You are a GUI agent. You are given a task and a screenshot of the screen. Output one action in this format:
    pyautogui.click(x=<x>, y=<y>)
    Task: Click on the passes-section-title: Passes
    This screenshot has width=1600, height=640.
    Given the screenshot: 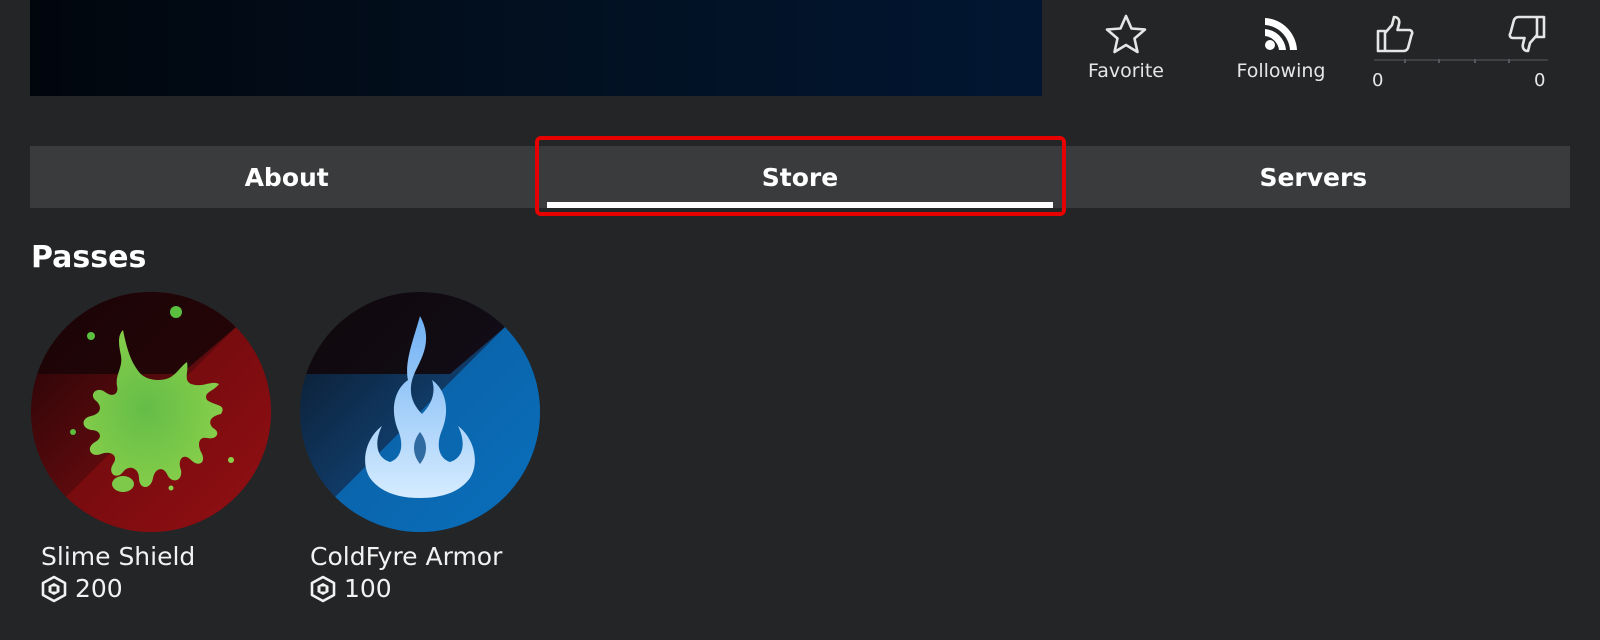 What is the action you would take?
    pyautogui.click(x=89, y=257)
    